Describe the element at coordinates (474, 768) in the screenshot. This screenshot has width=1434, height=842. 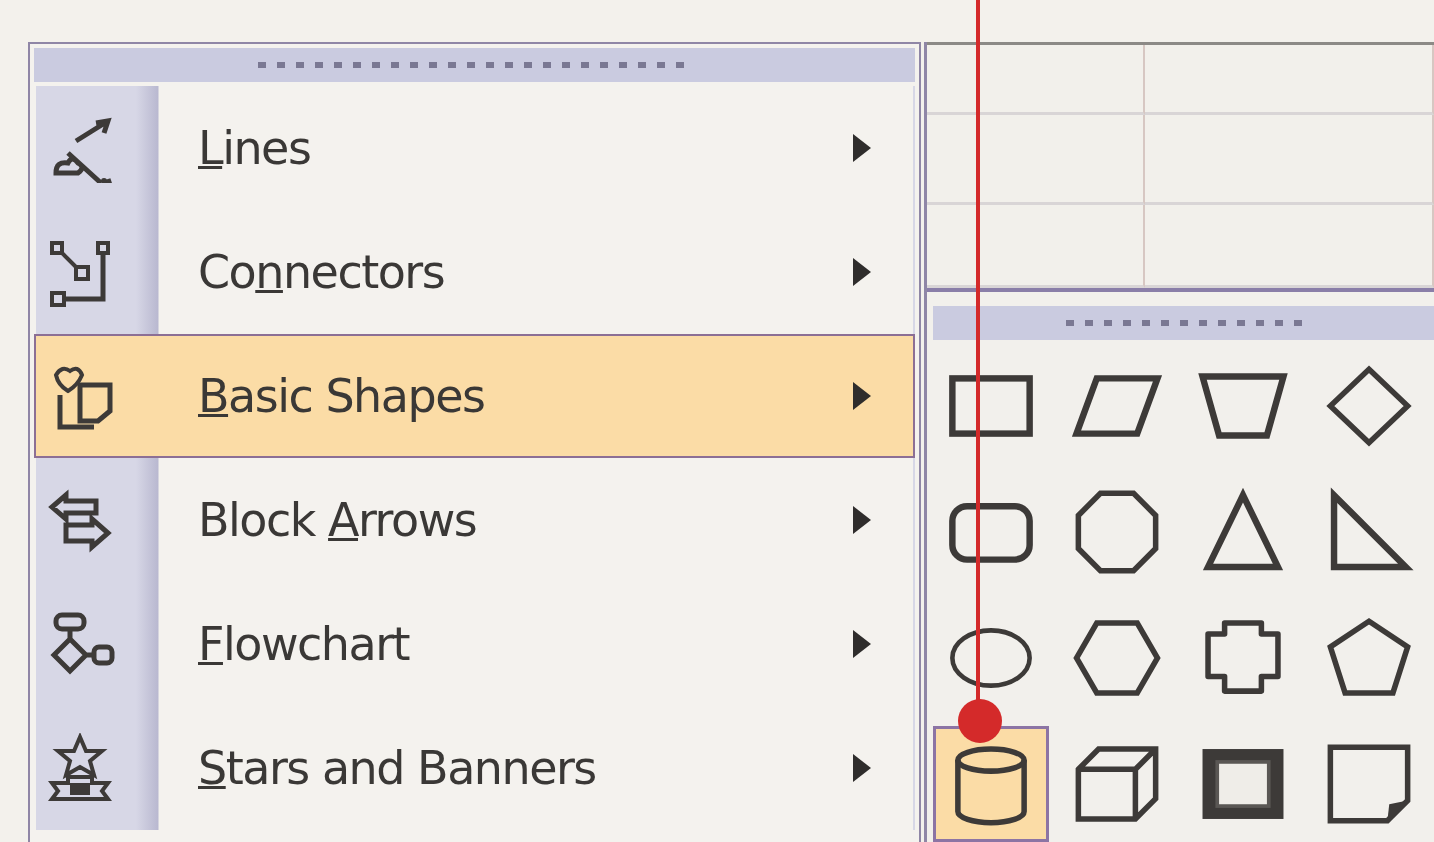
I see `menu-item: Stars and Banners` at that location.